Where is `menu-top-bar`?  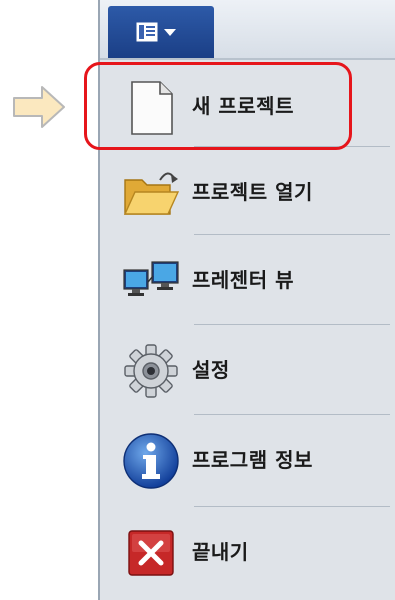
menu-top-bar is located at coordinates (247, 29).